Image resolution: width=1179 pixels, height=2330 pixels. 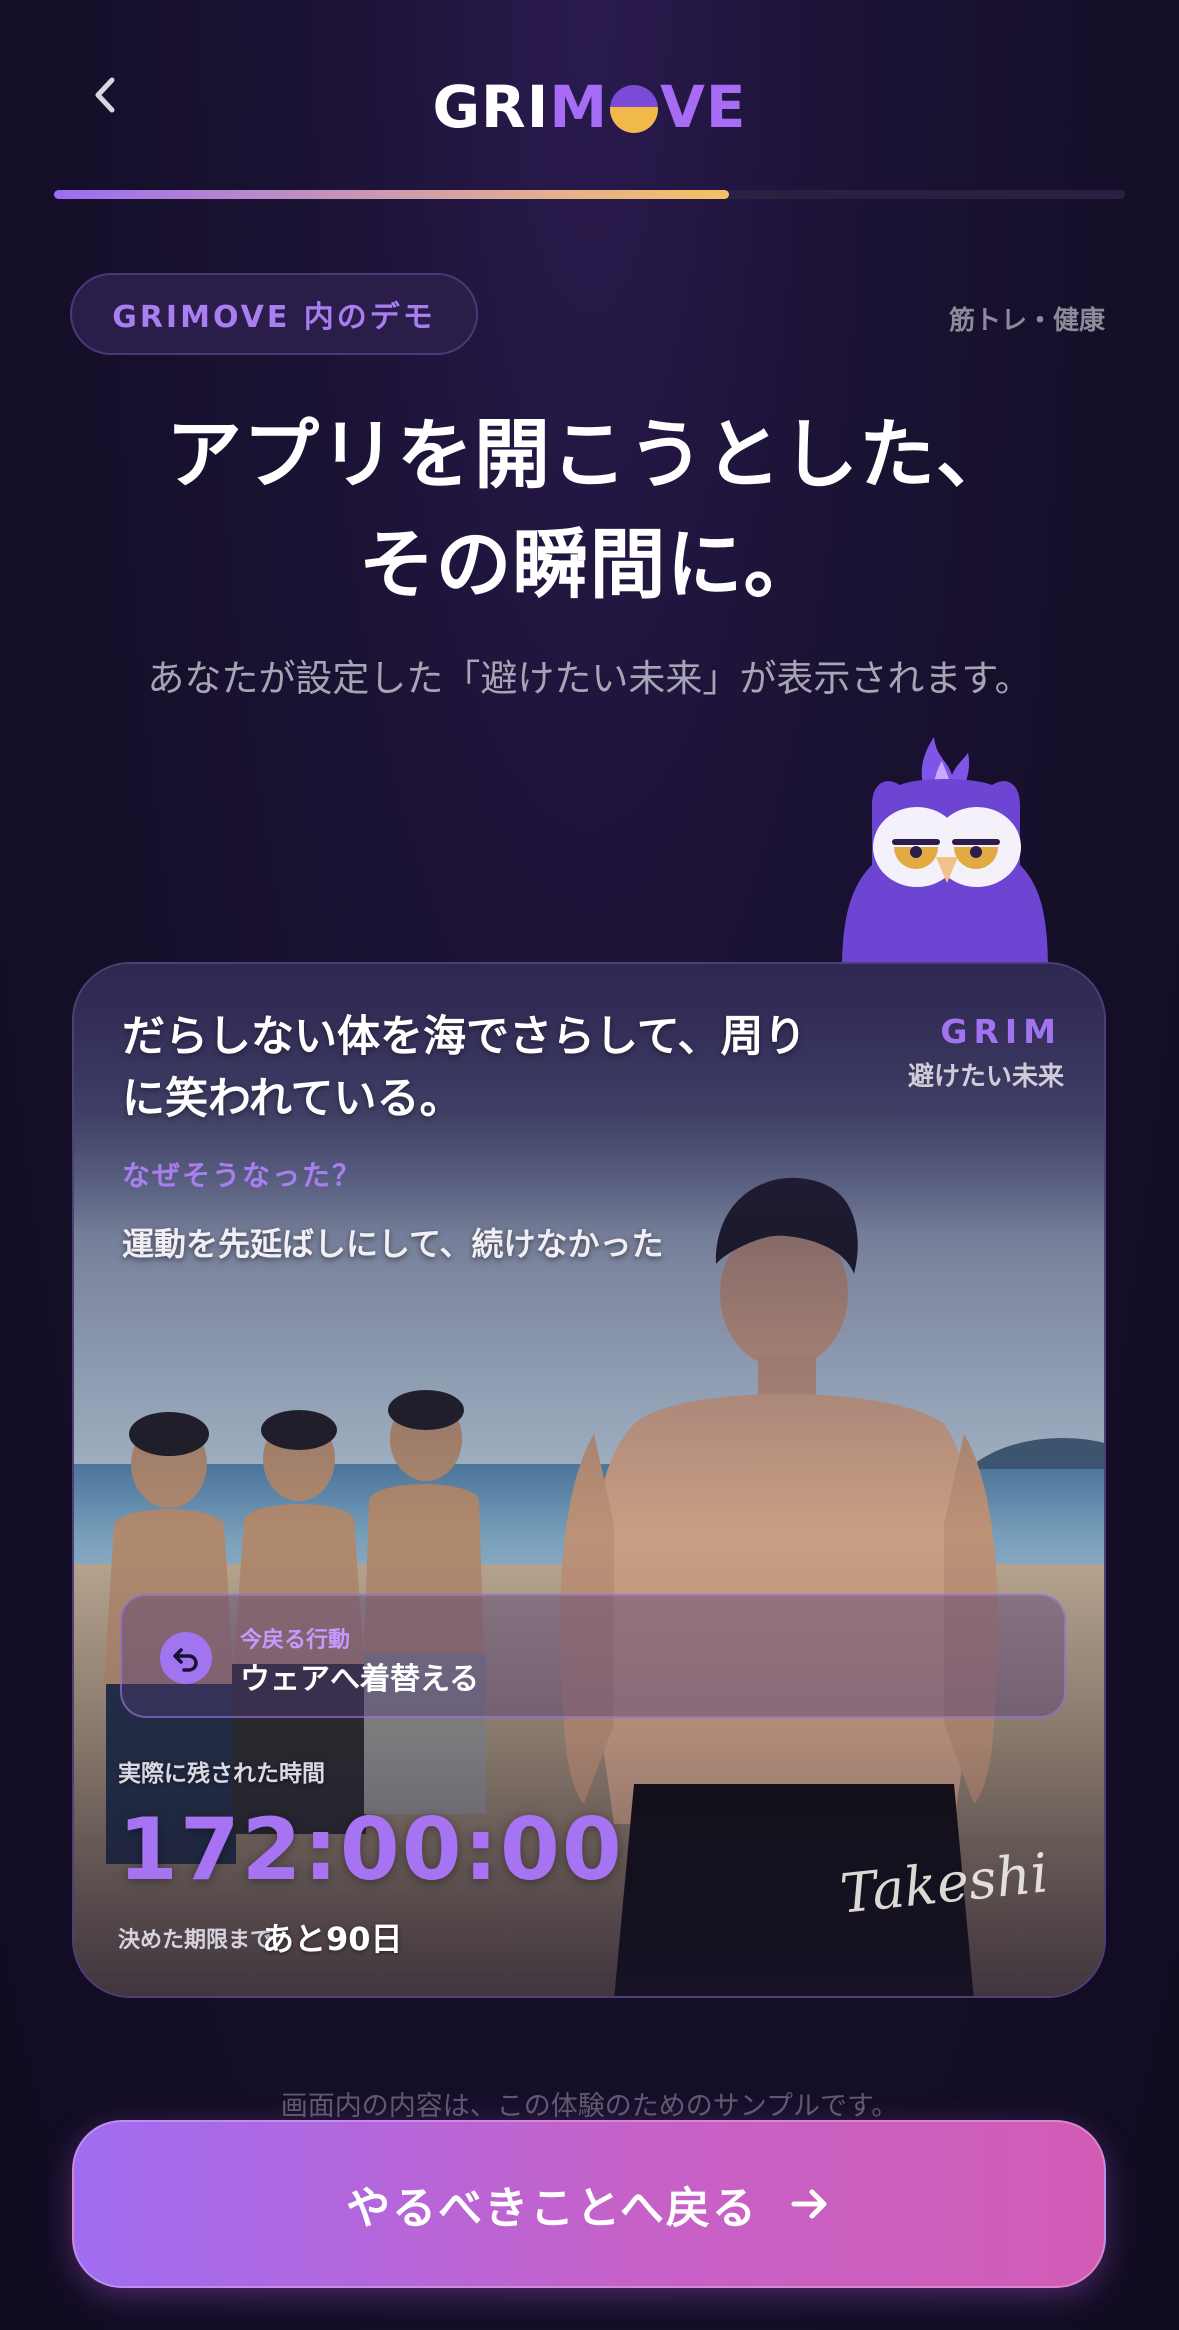 What do you see at coordinates (491, 107) in the screenshot?
I see `logo-text-start: GRI` at bounding box center [491, 107].